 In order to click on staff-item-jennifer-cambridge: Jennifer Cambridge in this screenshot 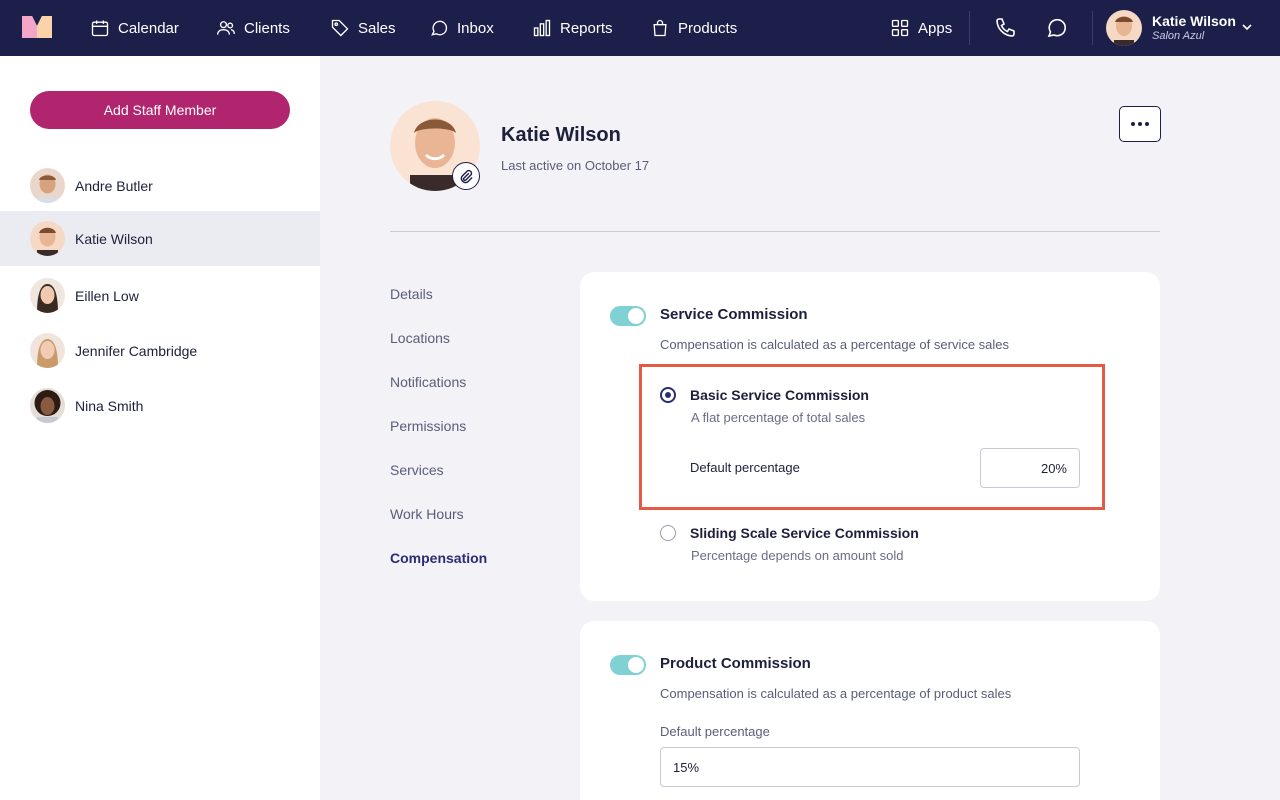, I will do `click(160, 350)`.